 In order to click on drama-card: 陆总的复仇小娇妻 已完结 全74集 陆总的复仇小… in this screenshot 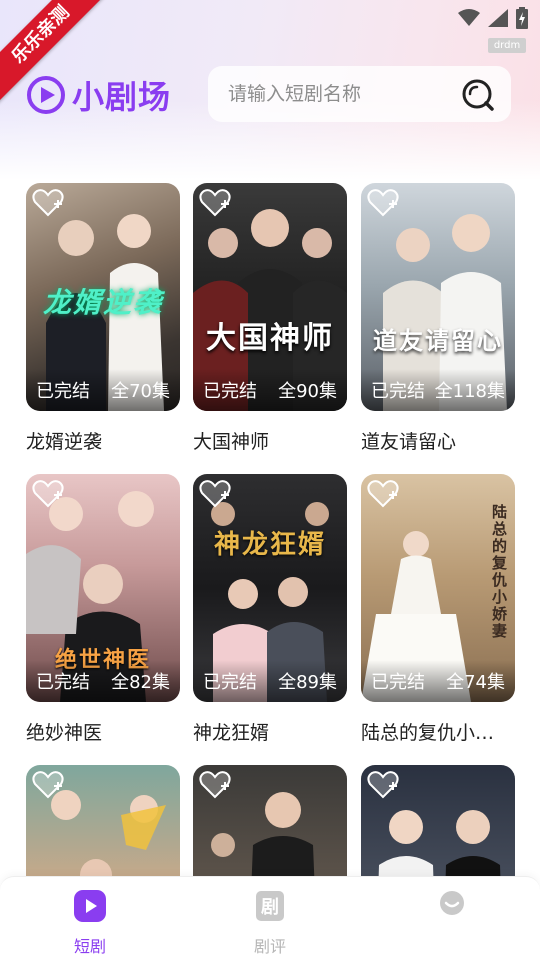, I will do `click(438, 609)`.